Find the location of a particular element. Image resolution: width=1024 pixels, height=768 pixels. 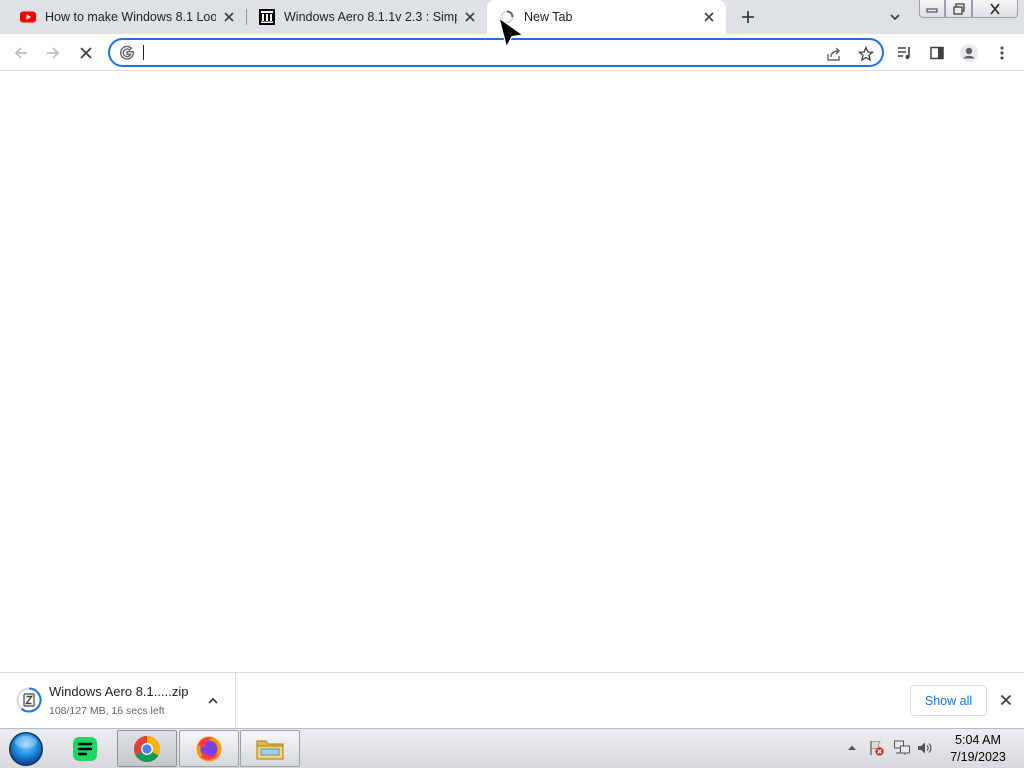

system-clock: 5:04 AM 7/19/2023 is located at coordinates (978, 749).